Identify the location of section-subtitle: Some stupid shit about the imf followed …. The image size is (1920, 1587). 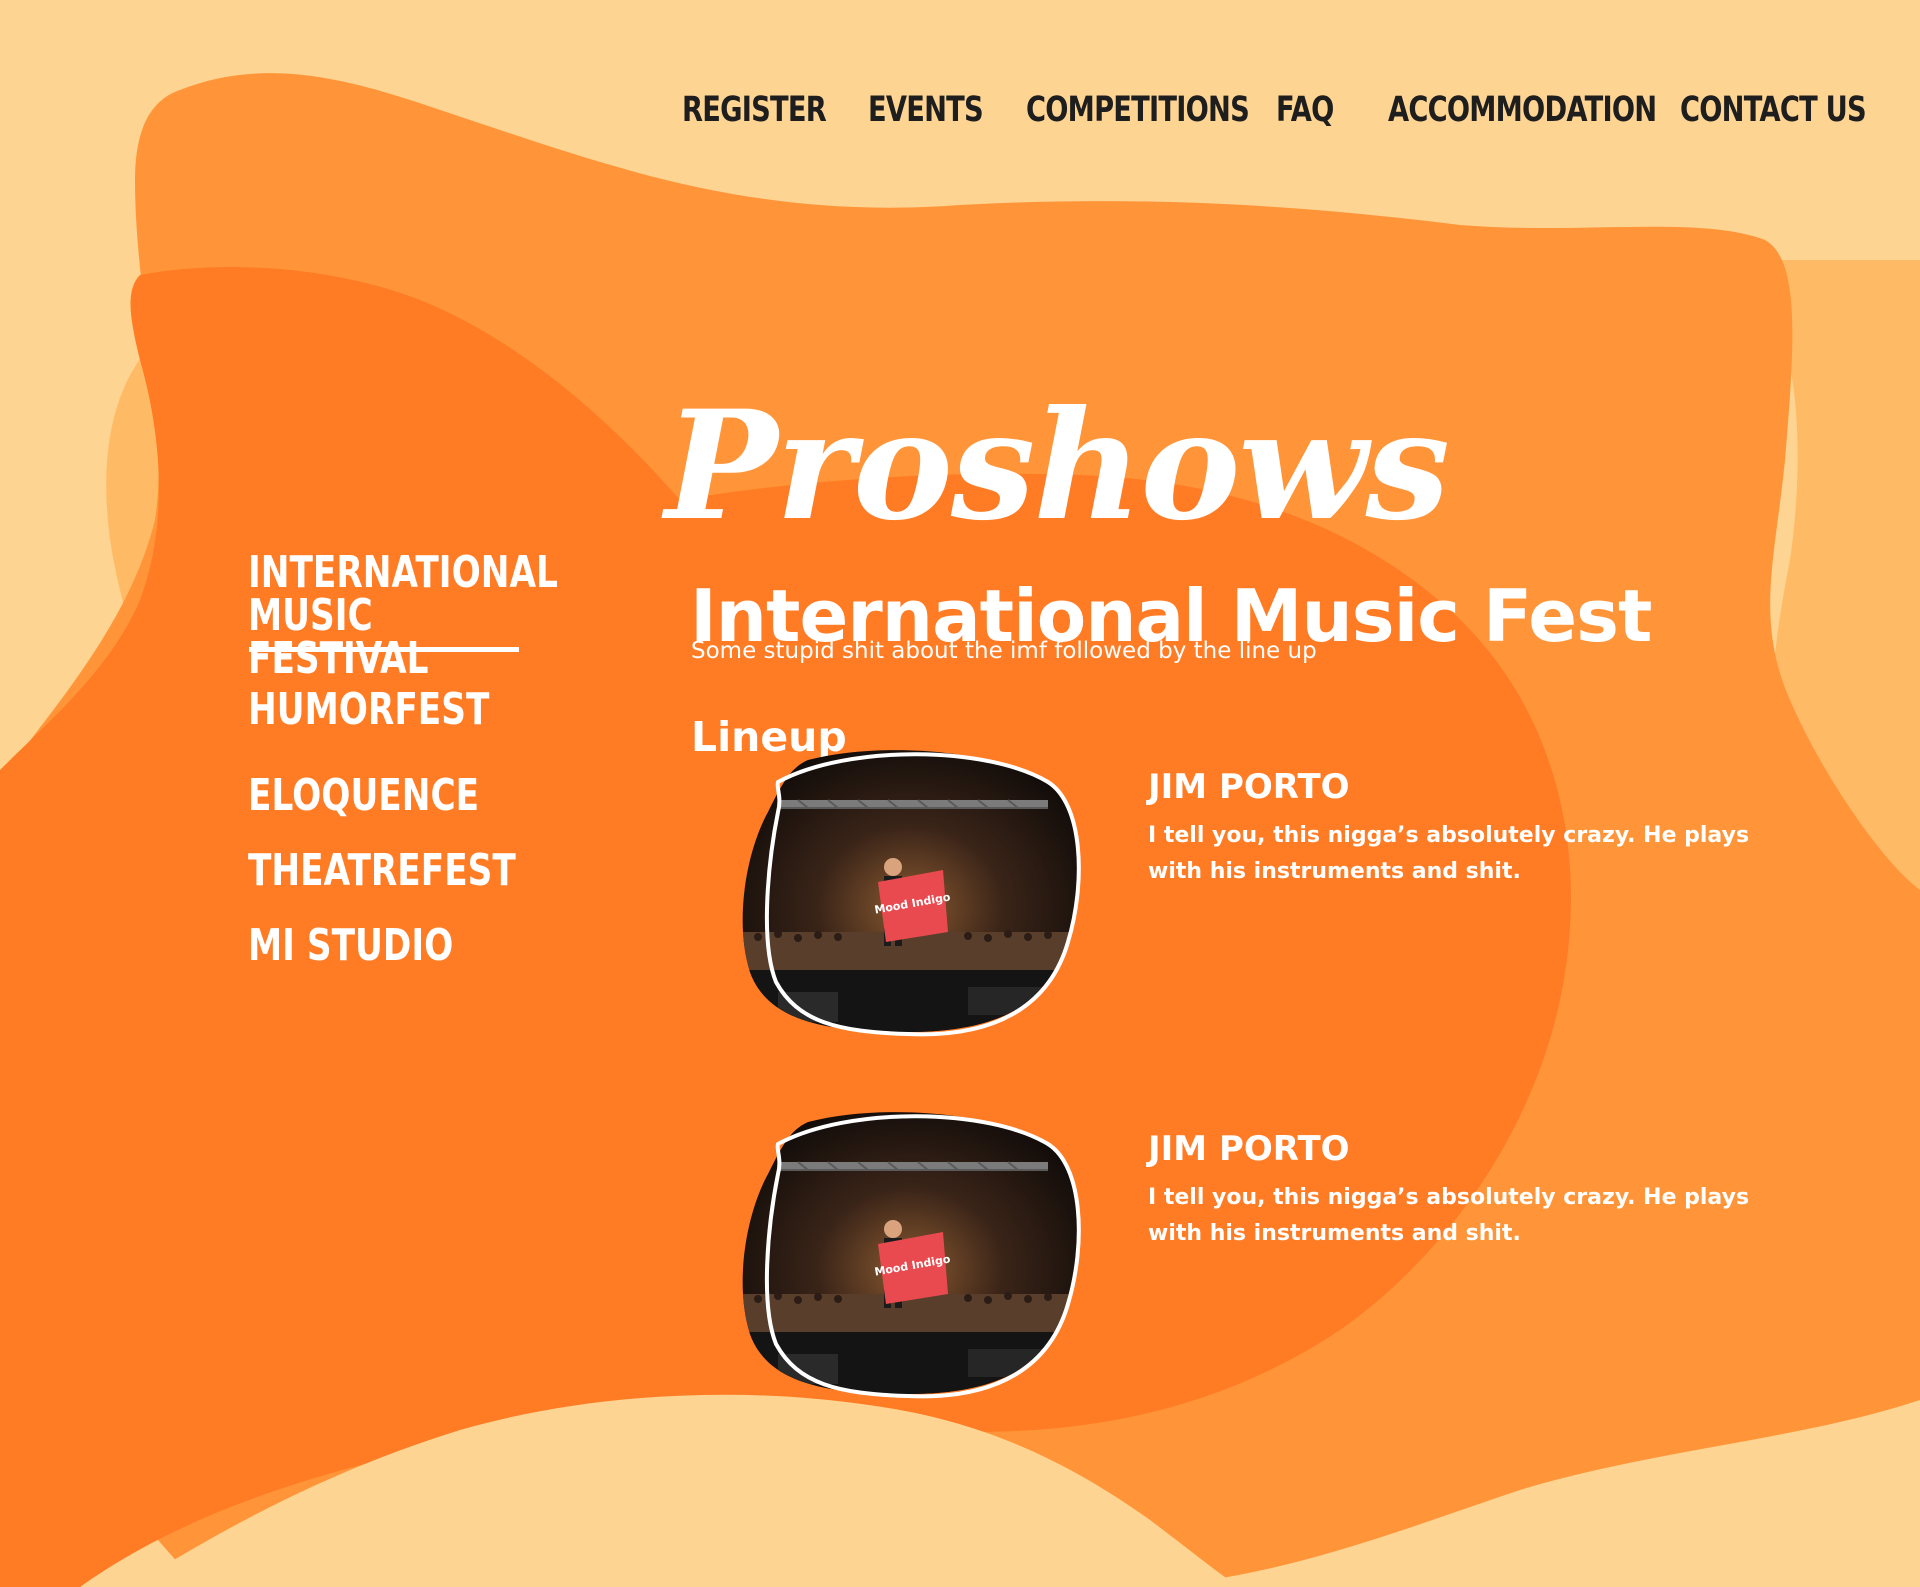
(1004, 651).